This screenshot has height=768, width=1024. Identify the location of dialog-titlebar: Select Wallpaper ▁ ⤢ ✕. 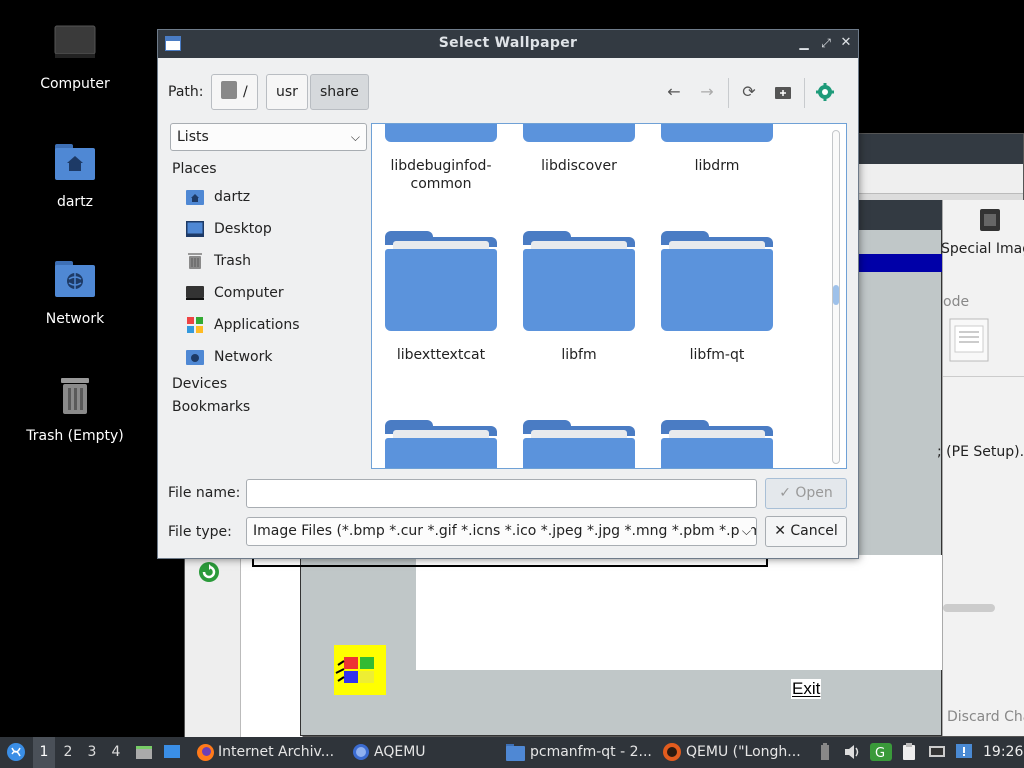
(508, 44).